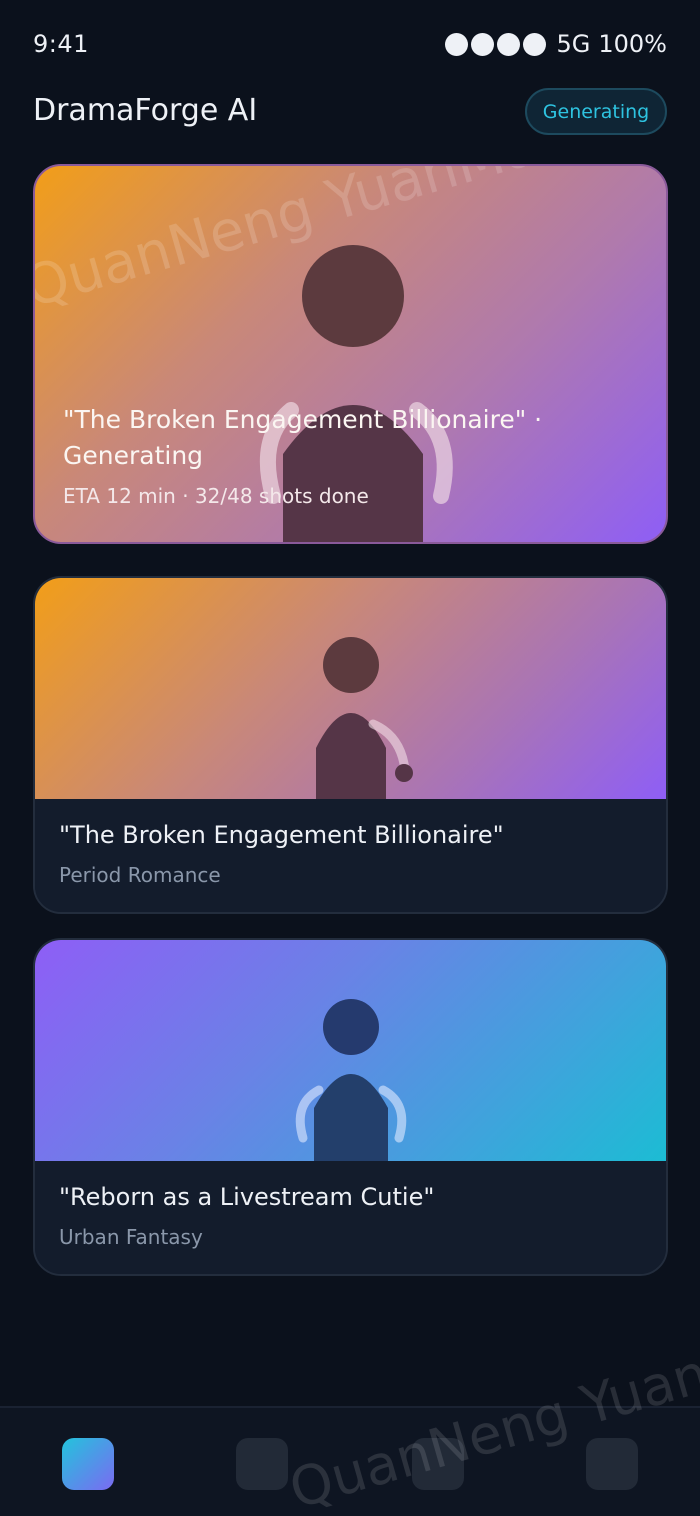  I want to click on status-bar: 9:41 5G 100%, so click(350, 45).